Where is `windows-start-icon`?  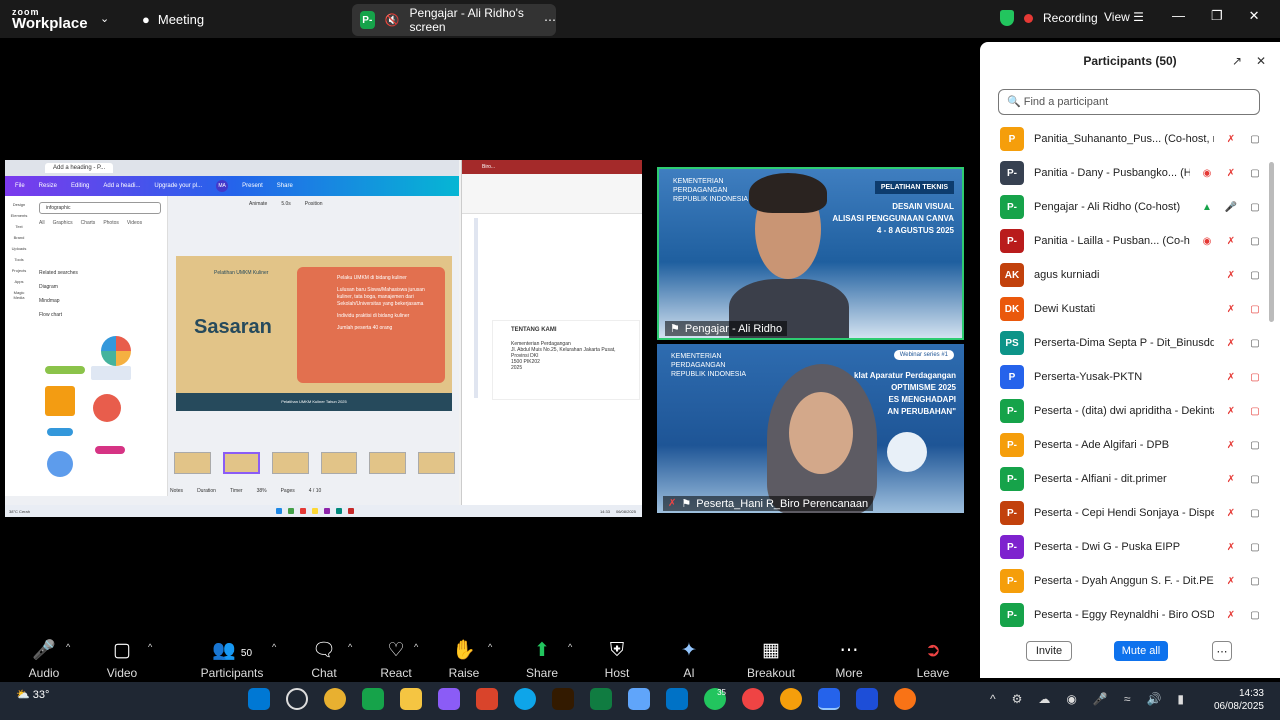
windows-start-icon is located at coordinates (259, 699).